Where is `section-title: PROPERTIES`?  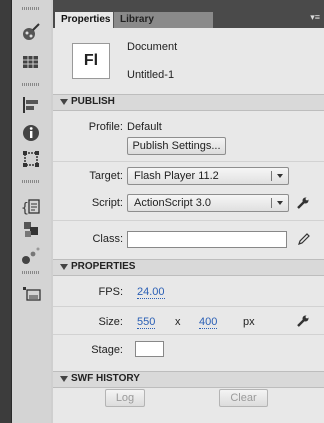 section-title: PROPERTIES is located at coordinates (103, 266).